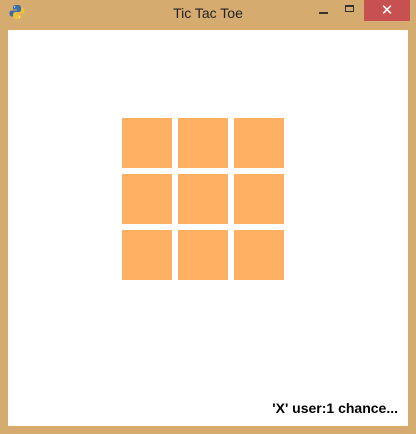  I want to click on minimize-icon, so click(323, 13).